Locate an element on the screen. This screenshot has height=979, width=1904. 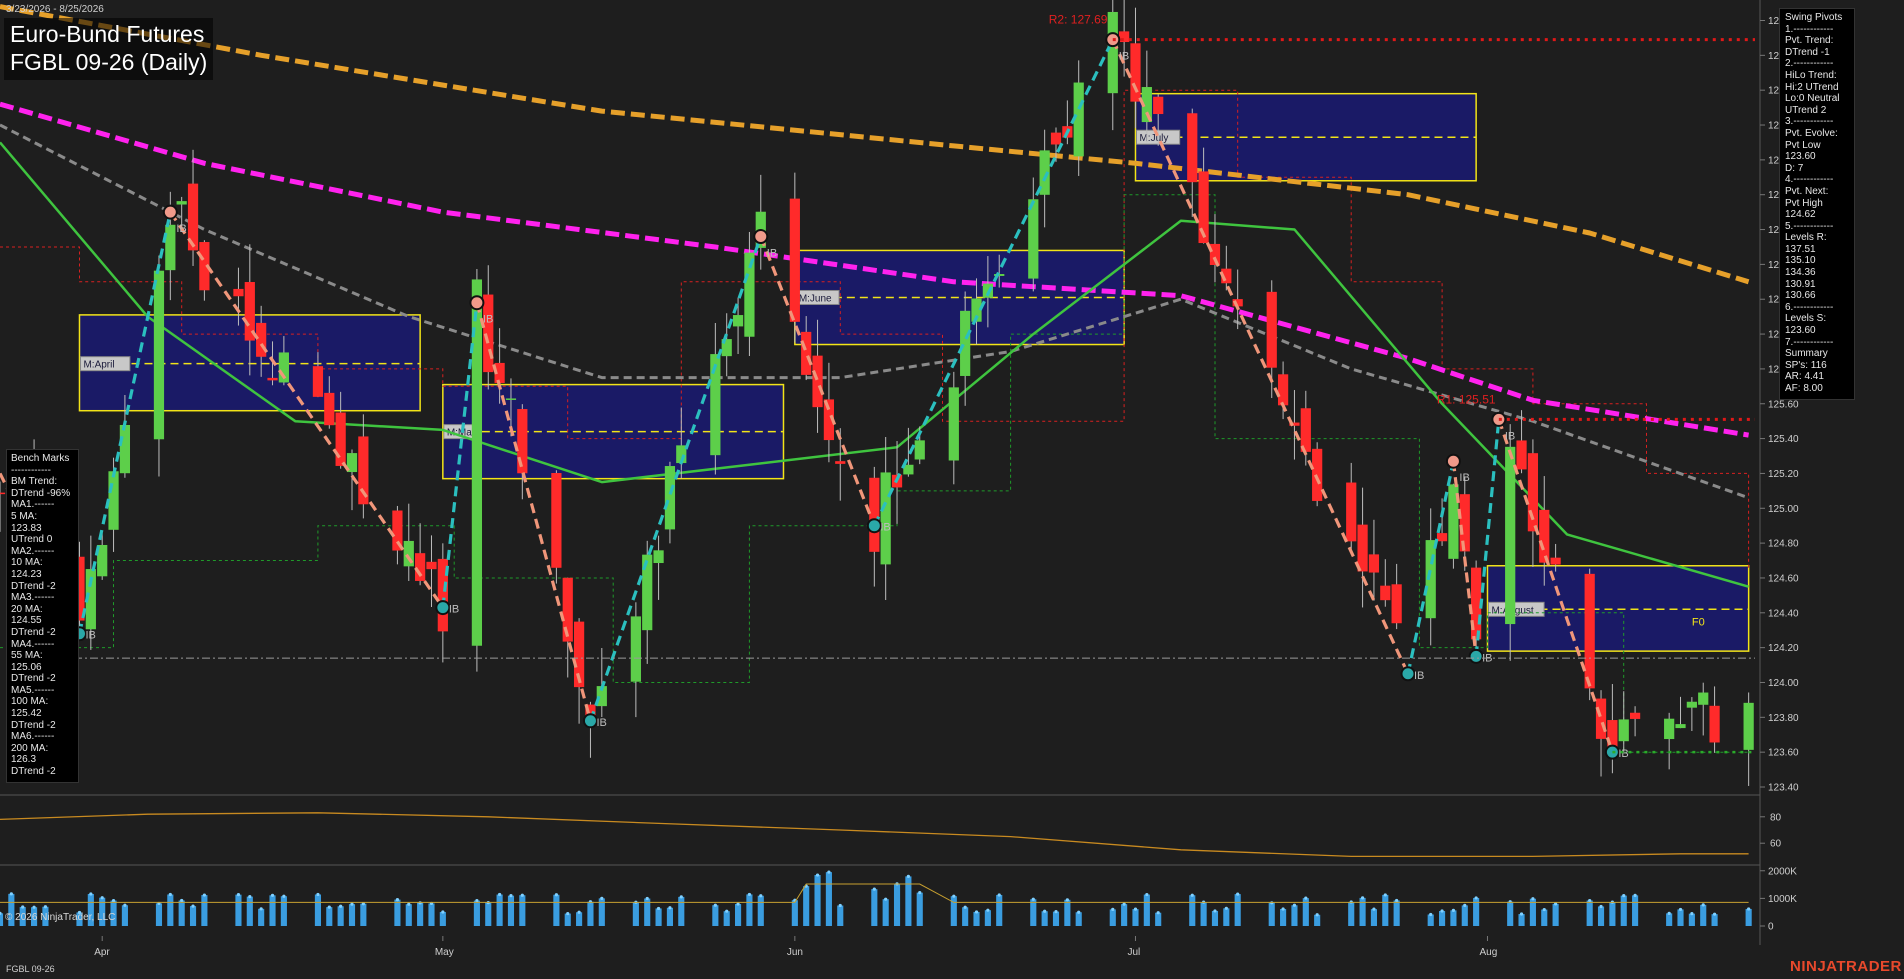
swing-panel-line: Summary is located at coordinates (1806, 354).